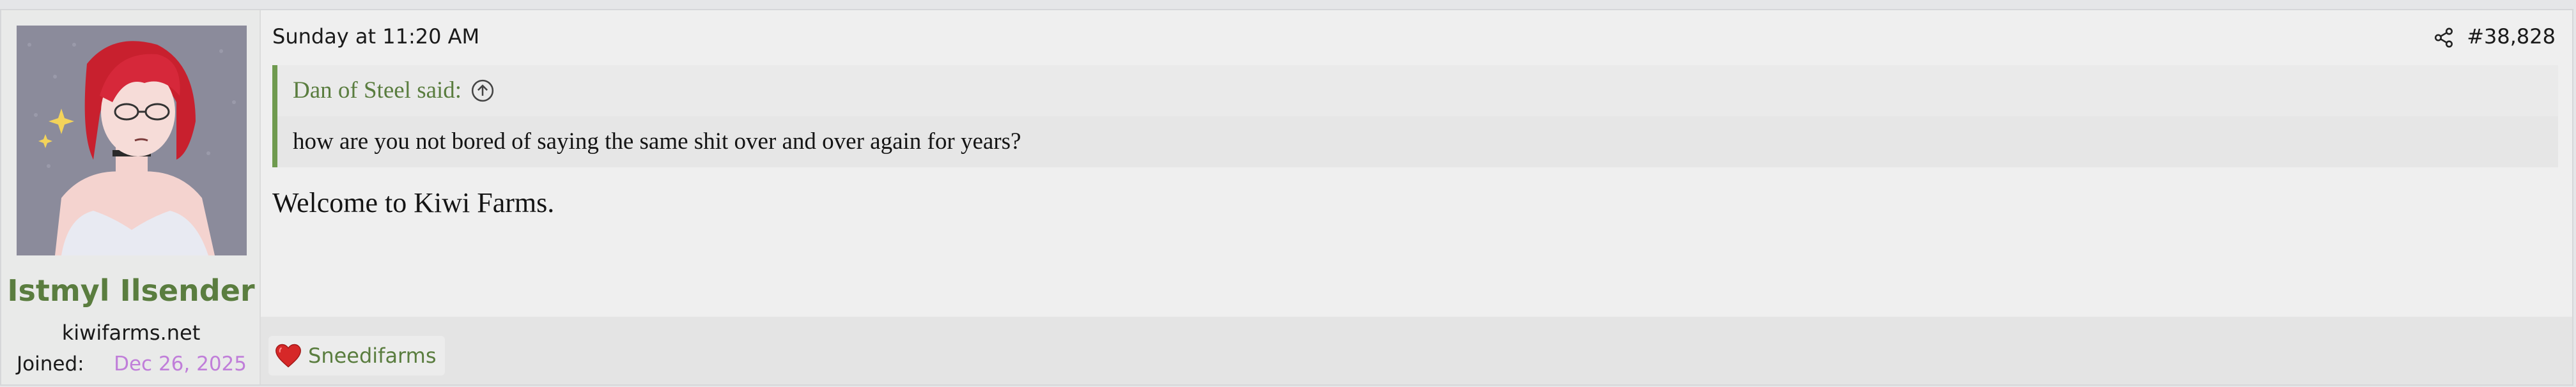  What do you see at coordinates (376, 36) in the screenshot?
I see `post-date: Sunday at 11:20 AM` at bounding box center [376, 36].